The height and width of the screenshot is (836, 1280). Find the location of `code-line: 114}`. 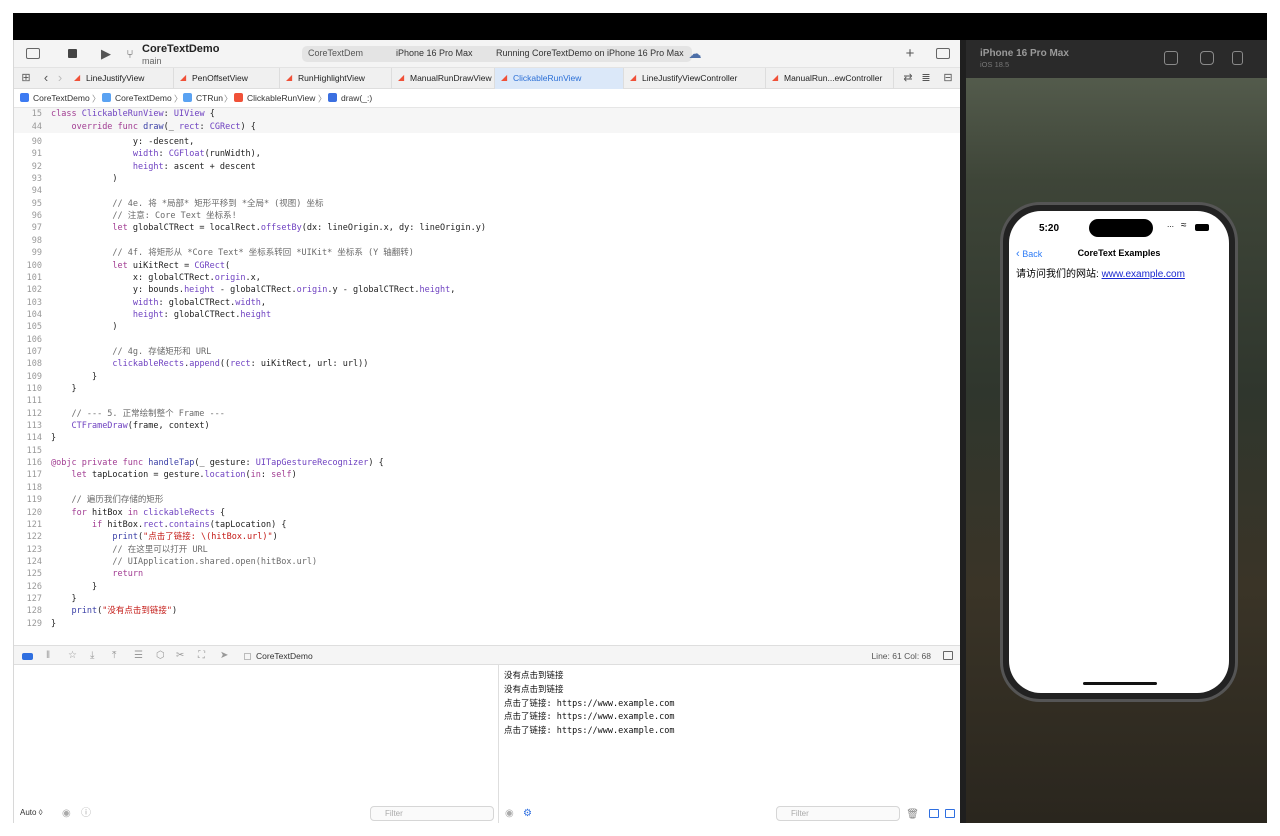

code-line: 114} is located at coordinates (35, 438).